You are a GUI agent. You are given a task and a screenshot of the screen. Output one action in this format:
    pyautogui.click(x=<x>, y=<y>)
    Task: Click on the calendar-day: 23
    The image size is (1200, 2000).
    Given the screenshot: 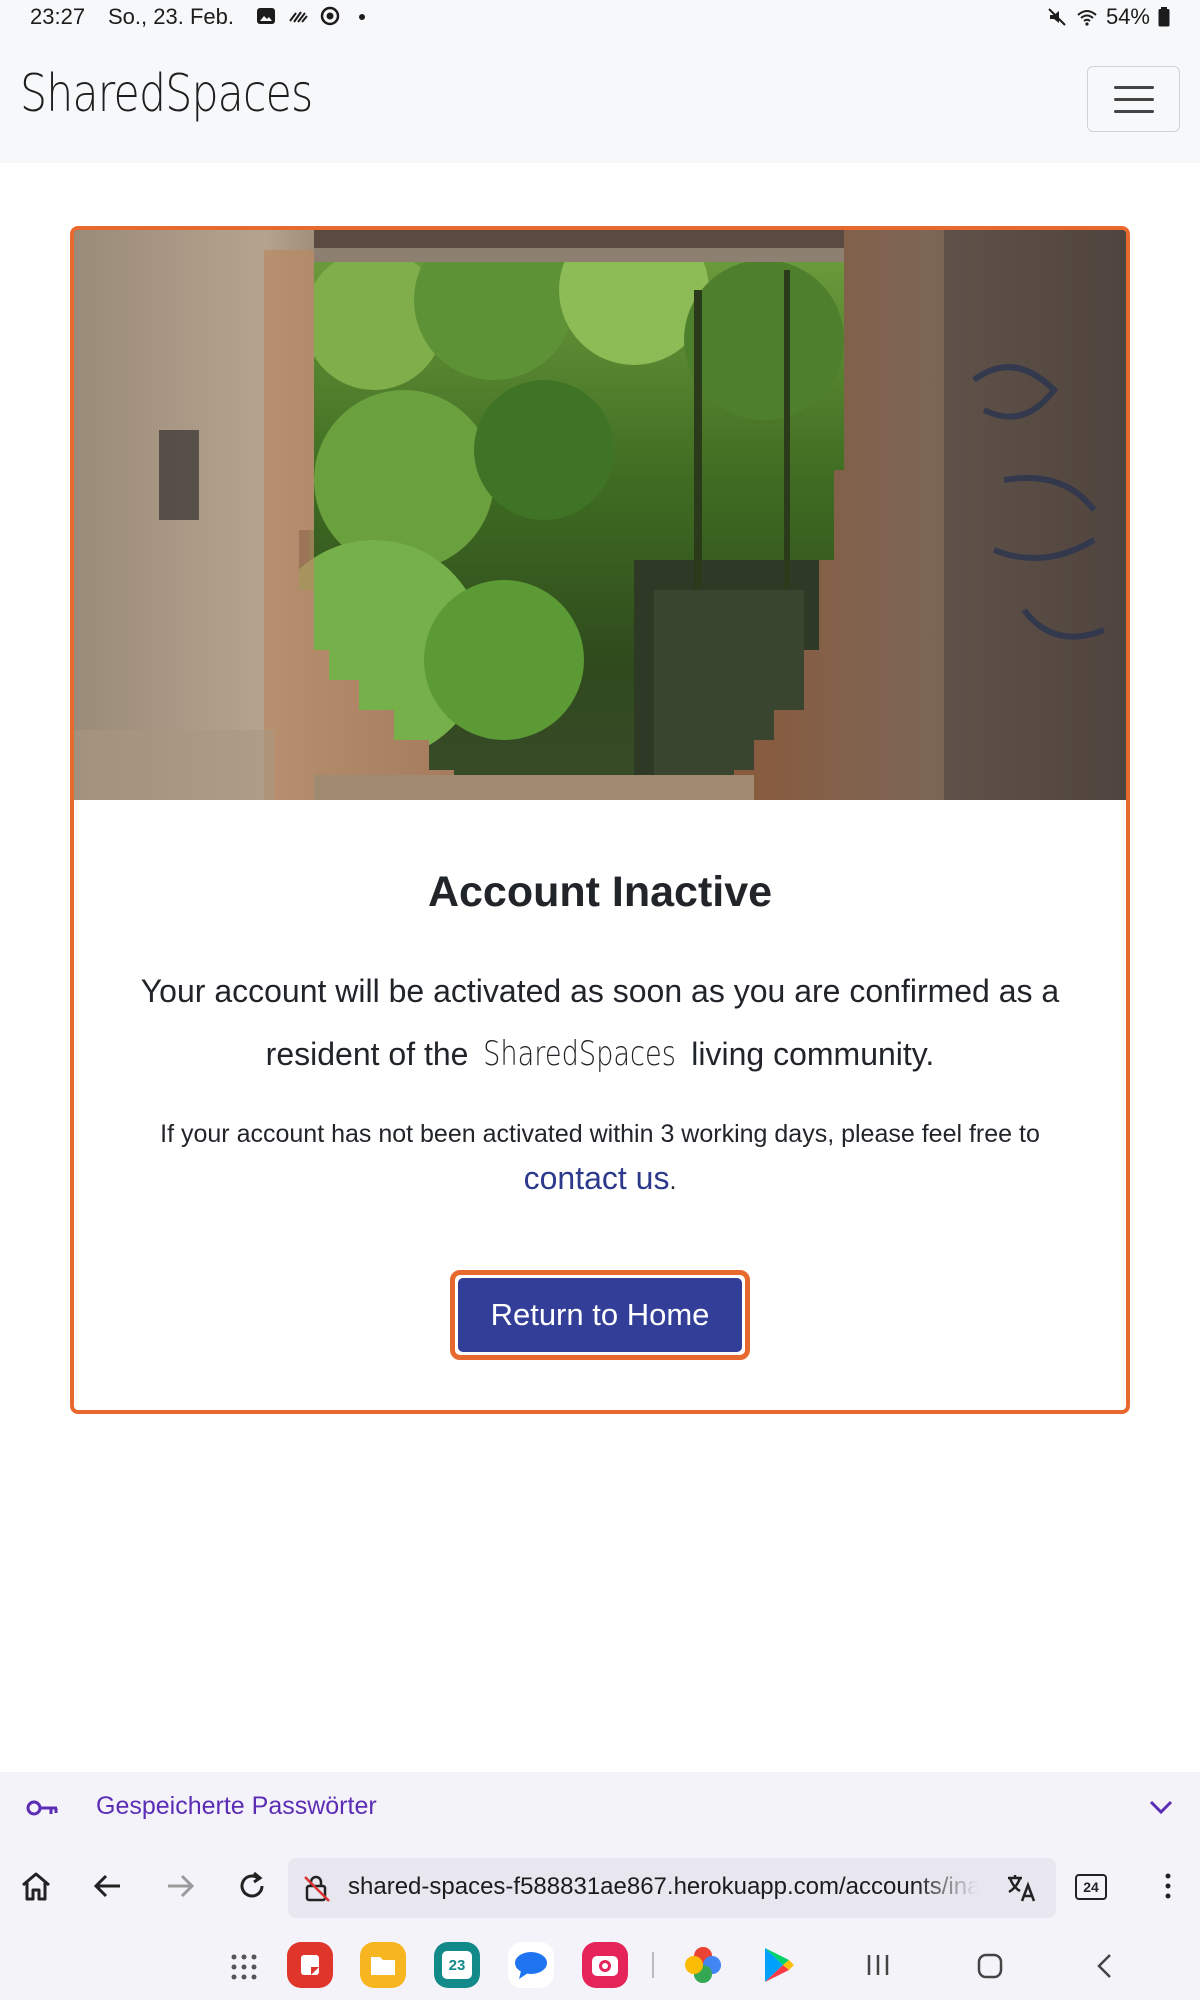 What is the action you would take?
    pyautogui.click(x=457, y=1965)
    